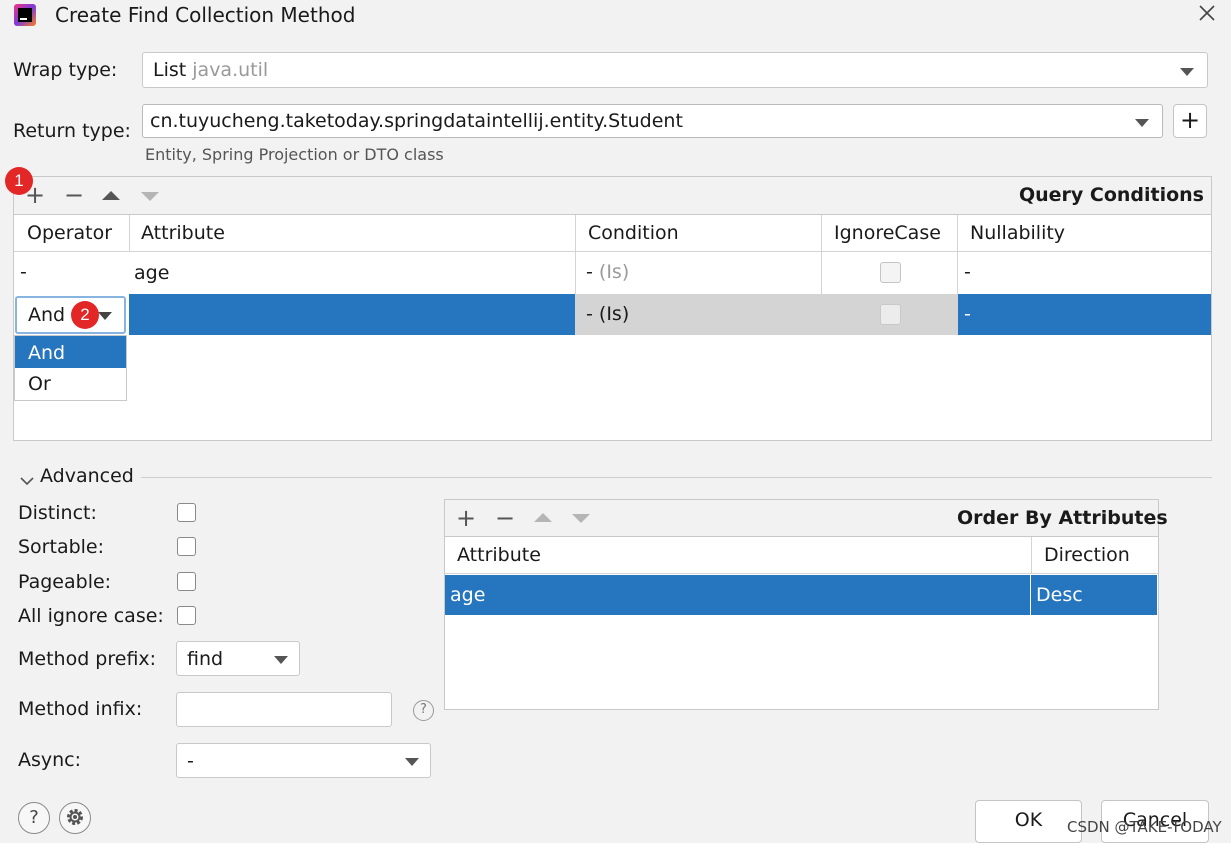 The image size is (1231, 843). Describe the element at coordinates (499, 555) in the screenshot. I see `order-column-header-attribute: Attribute` at that location.